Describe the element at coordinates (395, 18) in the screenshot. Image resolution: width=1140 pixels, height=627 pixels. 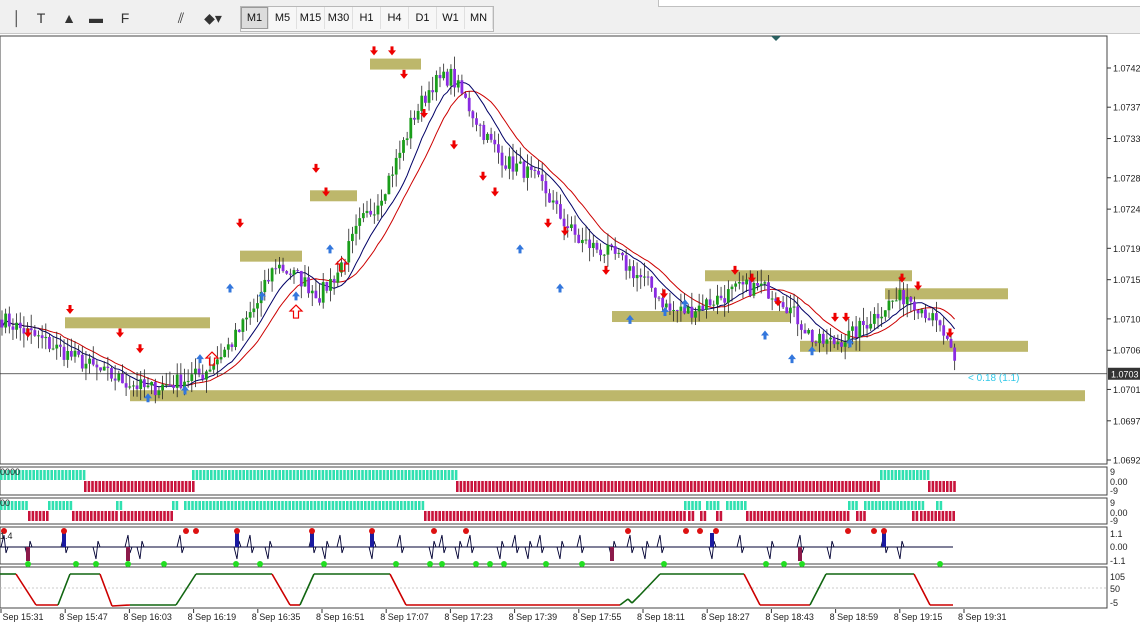
I see `timeframe-h4-button: H4` at that location.